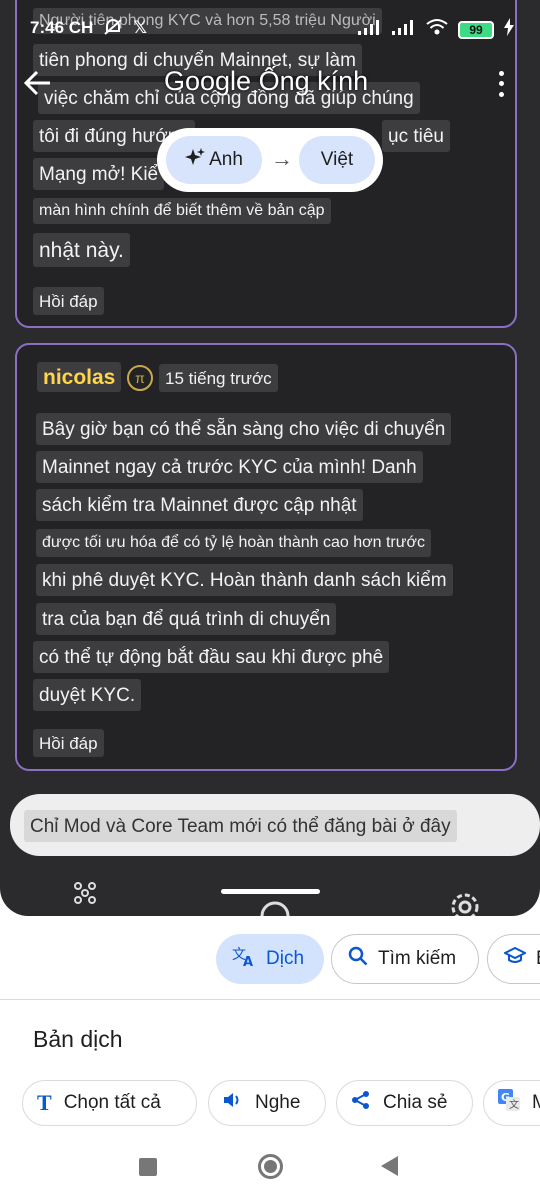 Image resolution: width=540 pixels, height=1200 pixels. Describe the element at coordinates (270, 1166) in the screenshot. I see `home-icon` at that location.